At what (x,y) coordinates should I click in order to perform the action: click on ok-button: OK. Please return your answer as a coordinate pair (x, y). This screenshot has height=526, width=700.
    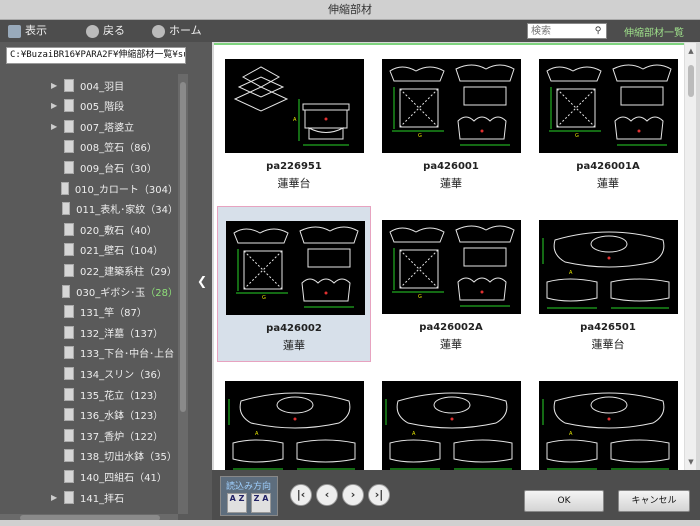
    Looking at the image, I should click on (564, 501).